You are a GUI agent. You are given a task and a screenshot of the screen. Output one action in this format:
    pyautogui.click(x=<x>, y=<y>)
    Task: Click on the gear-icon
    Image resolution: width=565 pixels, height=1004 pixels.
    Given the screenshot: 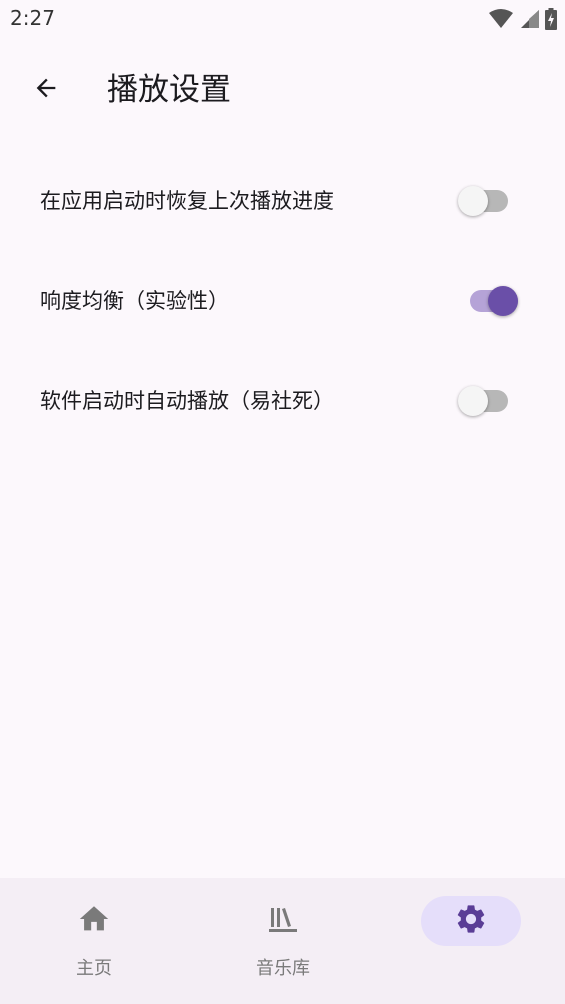 What is the action you would take?
    pyautogui.click(x=471, y=921)
    